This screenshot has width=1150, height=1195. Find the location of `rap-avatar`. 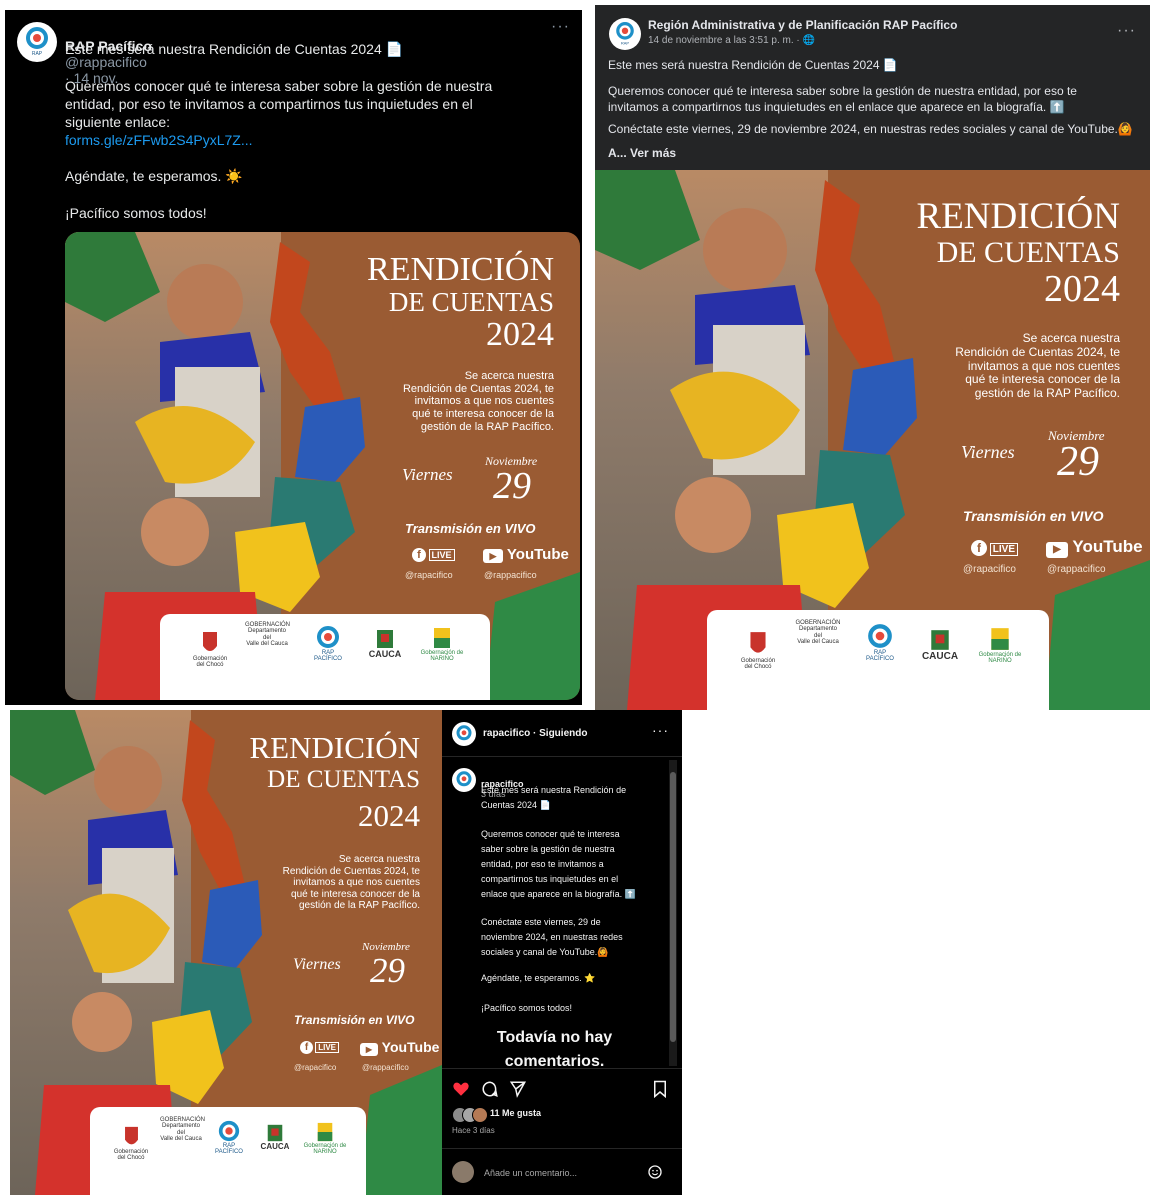

rap-avatar is located at coordinates (464, 734).